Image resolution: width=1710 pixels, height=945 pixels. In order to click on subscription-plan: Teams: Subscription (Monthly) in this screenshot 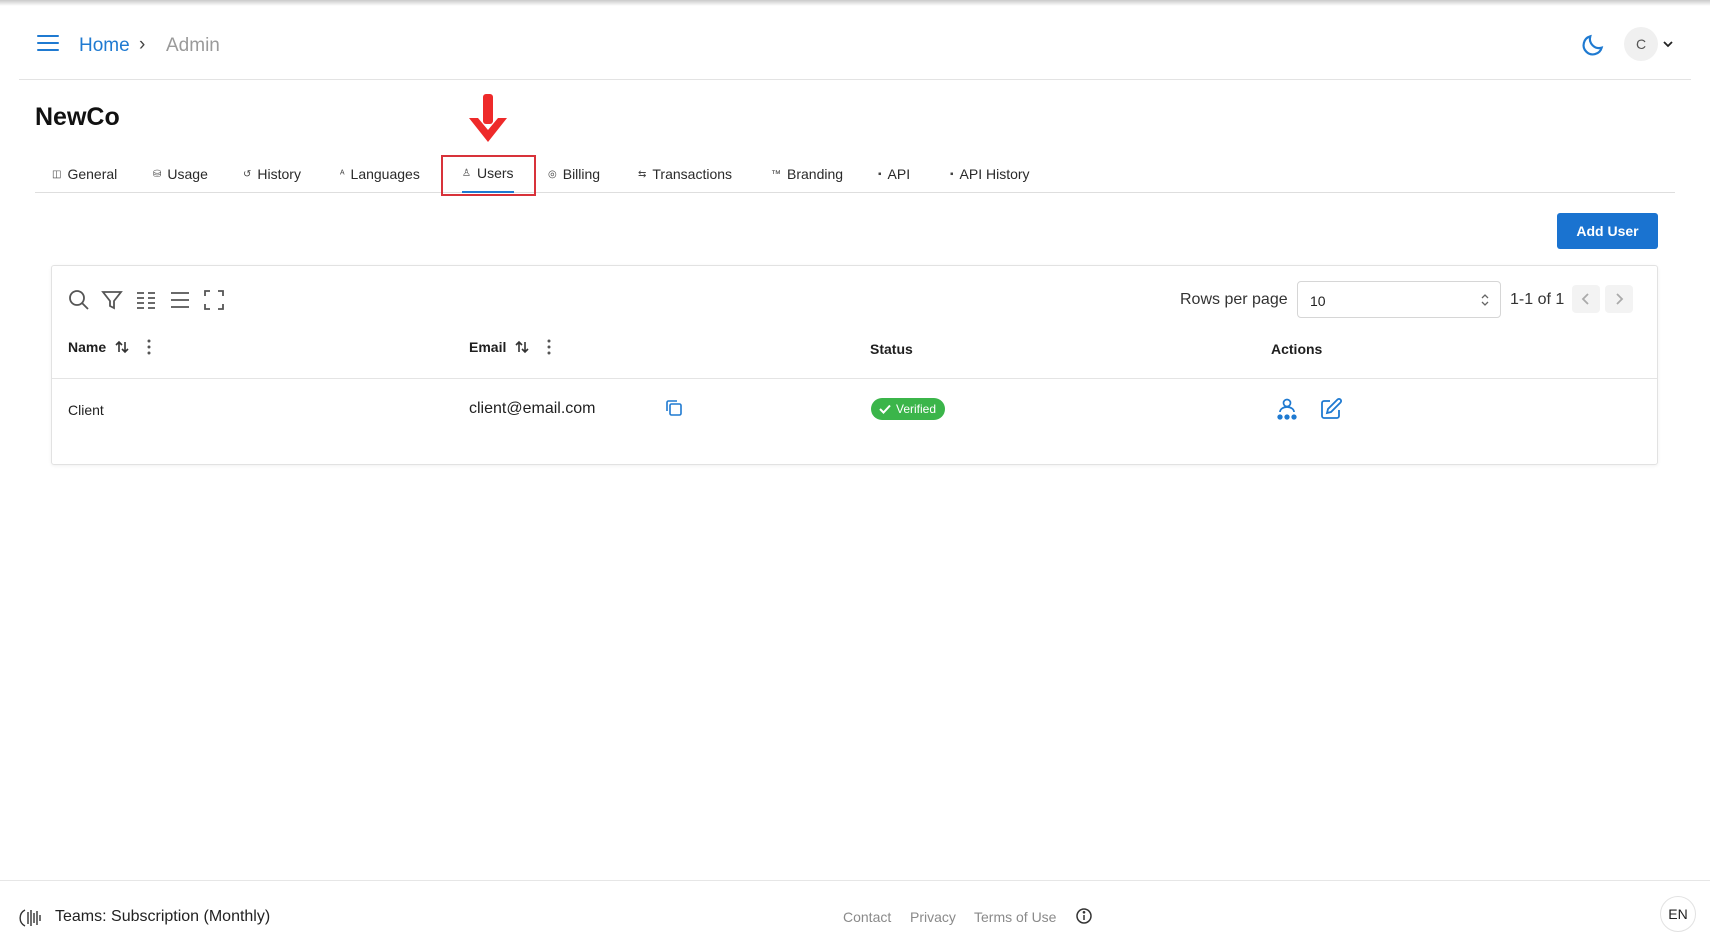, I will do `click(163, 916)`.